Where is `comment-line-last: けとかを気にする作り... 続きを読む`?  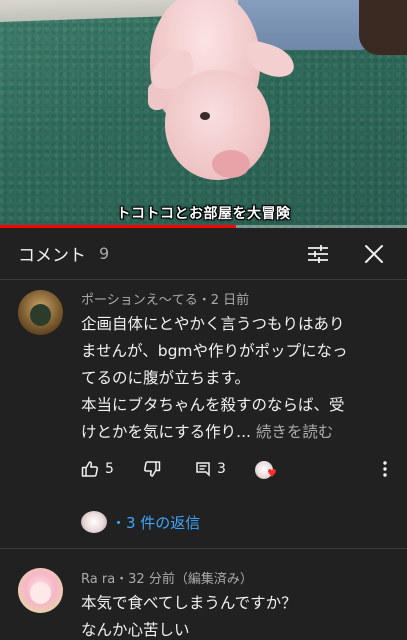
comment-line-last: けとかを気にする作り... 続きを読む is located at coordinates (233, 432).